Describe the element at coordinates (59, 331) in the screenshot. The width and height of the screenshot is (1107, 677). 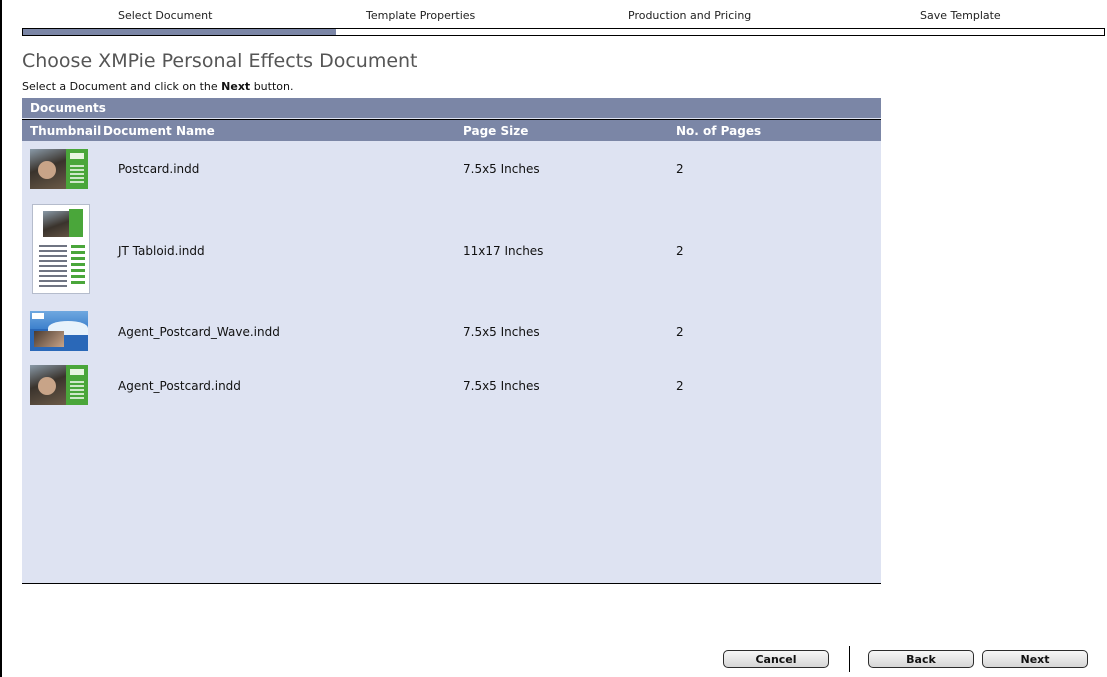
I see `wave-postcard-thumbnail` at that location.